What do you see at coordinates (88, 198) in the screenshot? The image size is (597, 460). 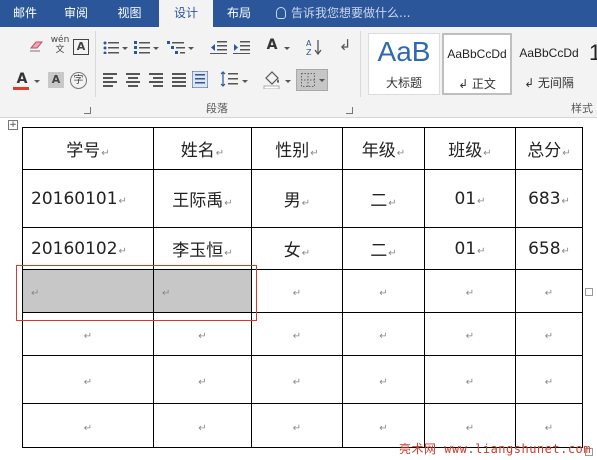 I see `table-cell: 20160101↵` at bounding box center [88, 198].